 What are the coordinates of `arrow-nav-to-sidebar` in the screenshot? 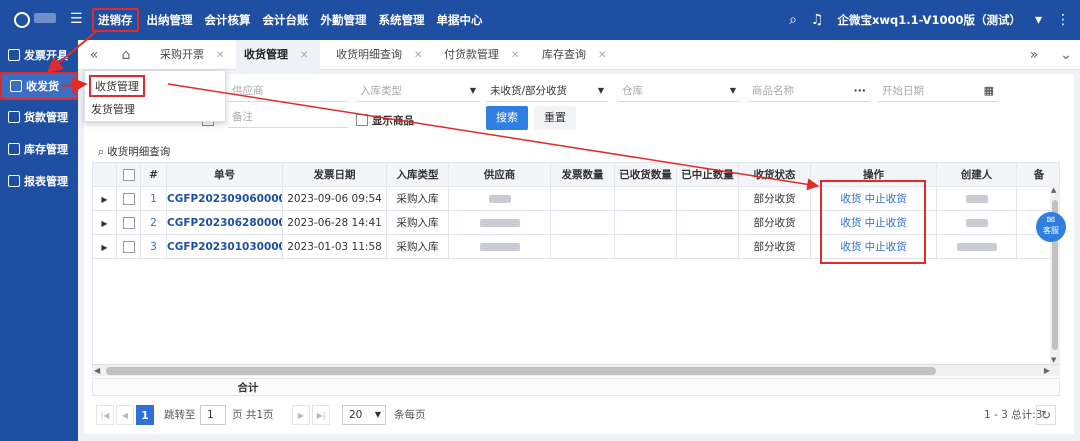 It's located at (72, 51).